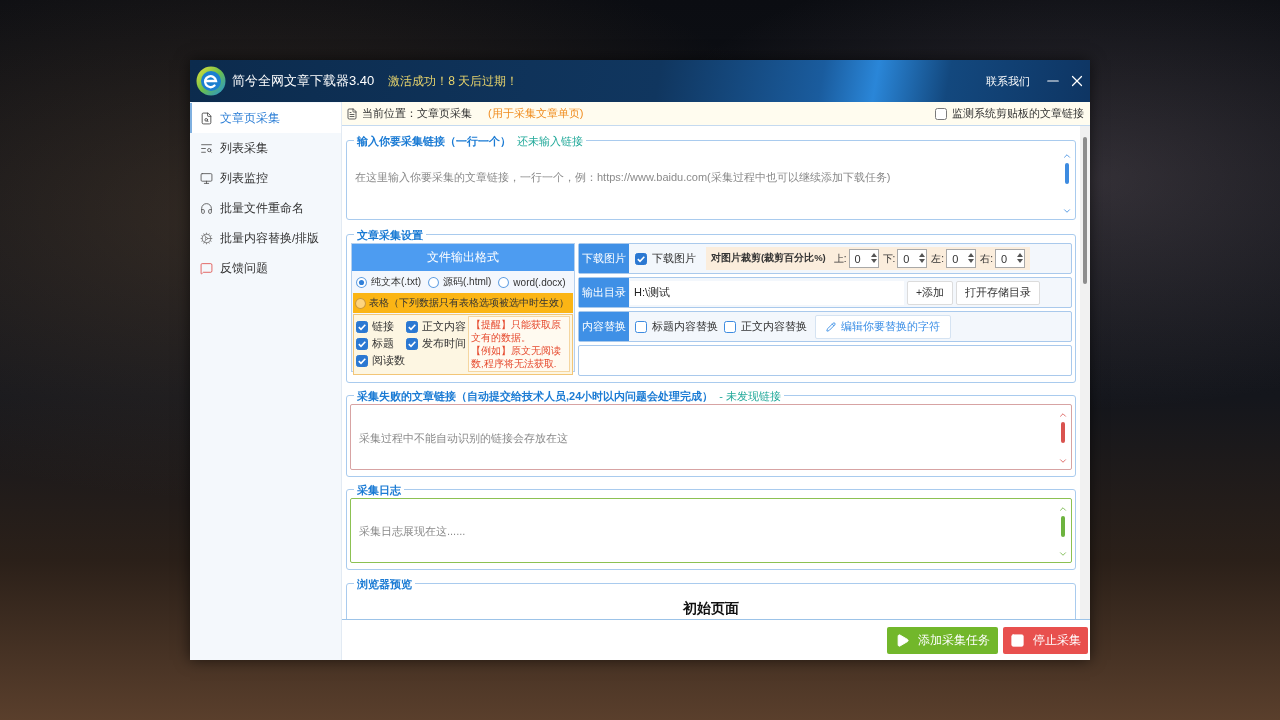  Describe the element at coordinates (417, 113) in the screenshot. I see `location-label: 当前位置：文章页采集` at that location.